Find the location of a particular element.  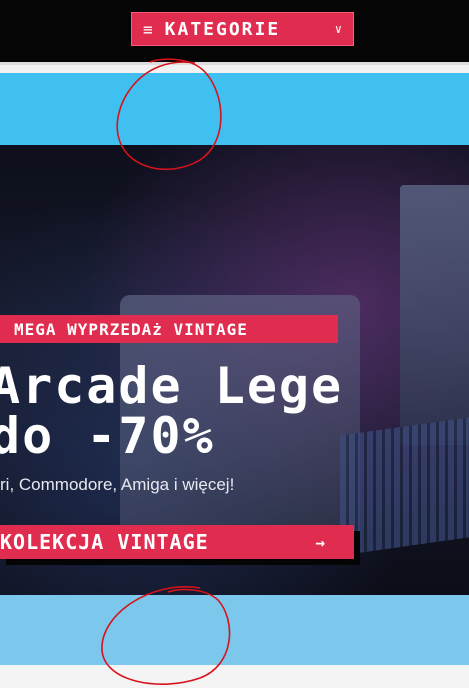

vintage-collection-button: KOLEKCJA VINTAGE → is located at coordinates (177, 542).